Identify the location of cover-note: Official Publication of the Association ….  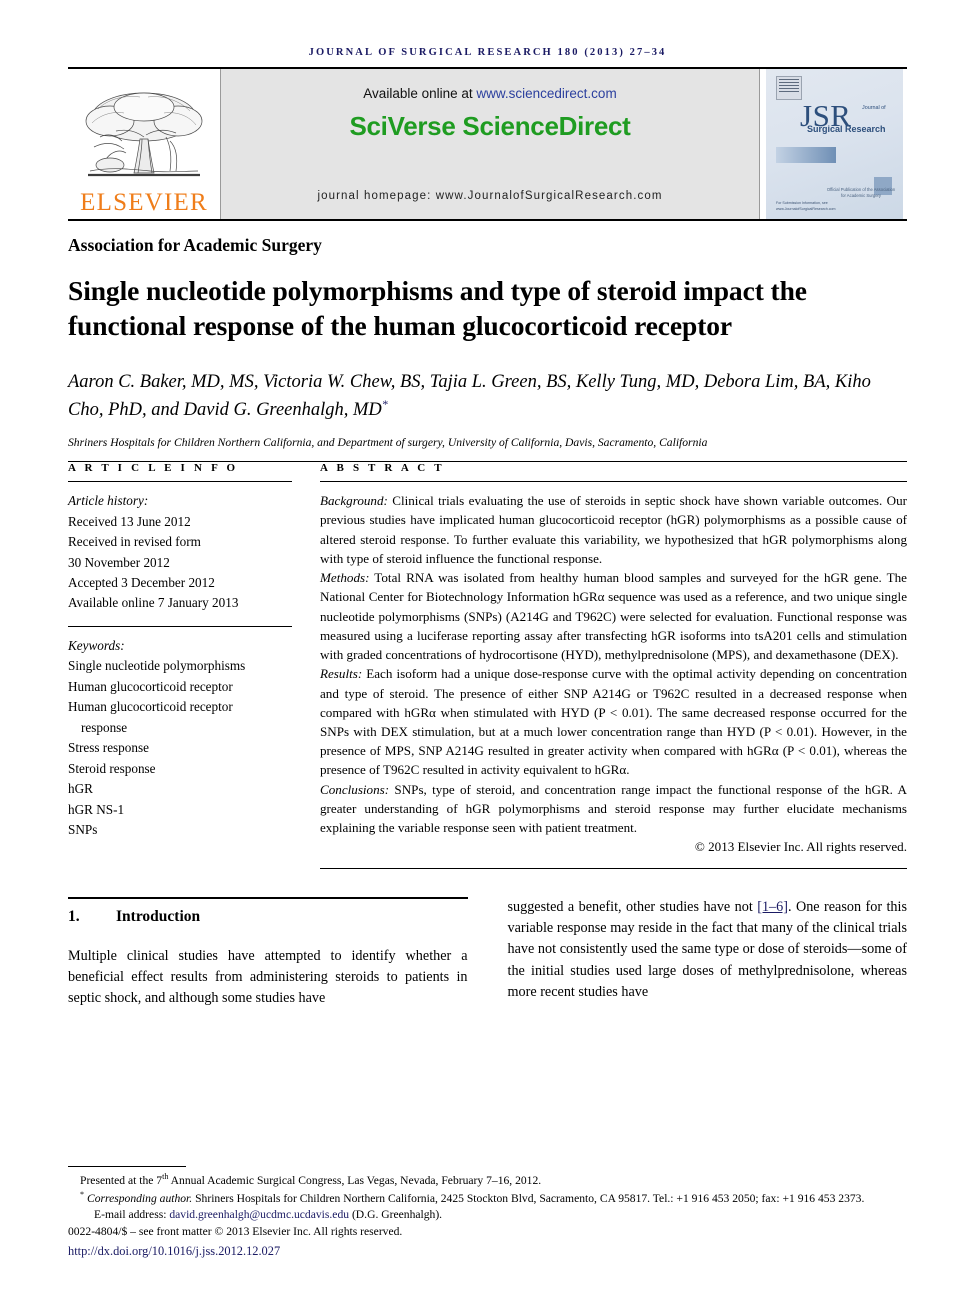
(861, 193).